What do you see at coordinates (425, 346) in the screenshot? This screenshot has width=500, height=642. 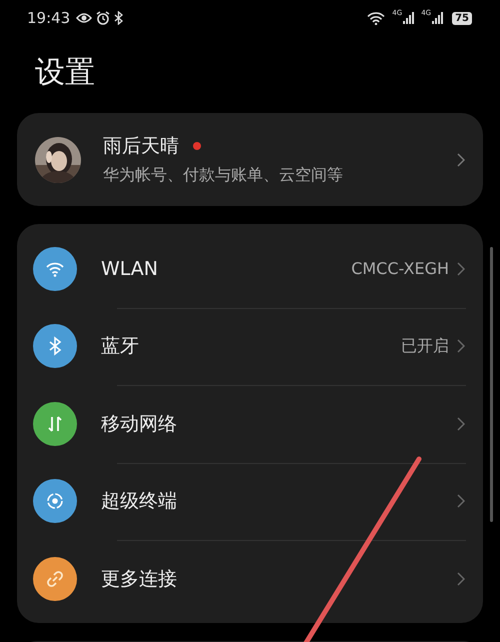 I see `row-value: 已开启` at bounding box center [425, 346].